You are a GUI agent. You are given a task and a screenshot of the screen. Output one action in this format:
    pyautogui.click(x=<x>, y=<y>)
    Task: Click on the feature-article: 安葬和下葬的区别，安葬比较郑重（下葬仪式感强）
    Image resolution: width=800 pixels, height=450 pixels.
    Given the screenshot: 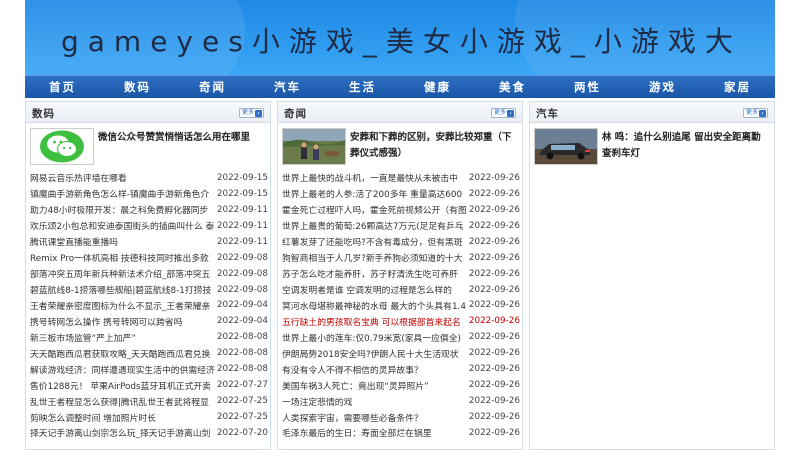 What is the action you would take?
    pyautogui.click(x=400, y=147)
    